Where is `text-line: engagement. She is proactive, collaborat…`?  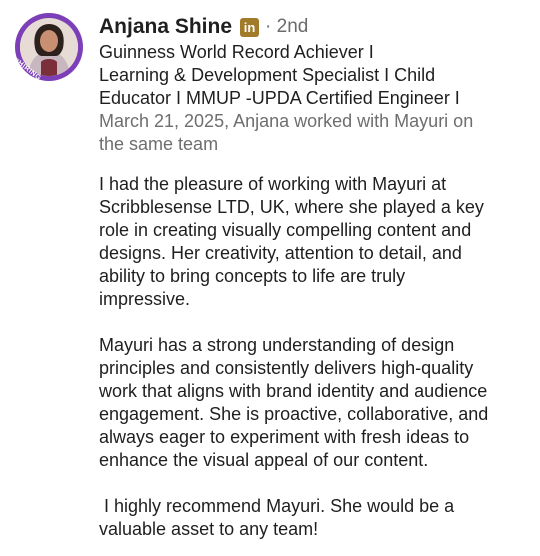 text-line: engagement. She is proactive, collaborat… is located at coordinates (294, 414).